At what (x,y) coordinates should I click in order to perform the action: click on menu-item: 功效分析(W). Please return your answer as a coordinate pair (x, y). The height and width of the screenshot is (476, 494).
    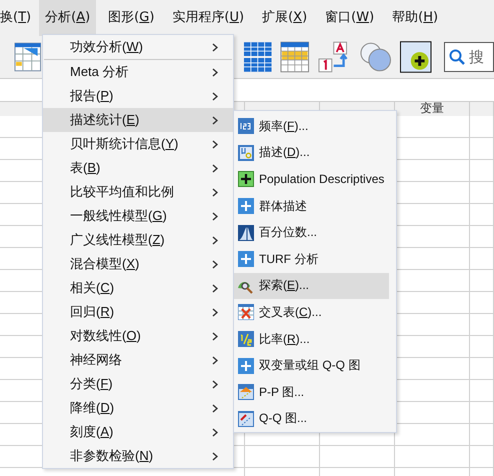
    Looking at the image, I should click on (138, 47).